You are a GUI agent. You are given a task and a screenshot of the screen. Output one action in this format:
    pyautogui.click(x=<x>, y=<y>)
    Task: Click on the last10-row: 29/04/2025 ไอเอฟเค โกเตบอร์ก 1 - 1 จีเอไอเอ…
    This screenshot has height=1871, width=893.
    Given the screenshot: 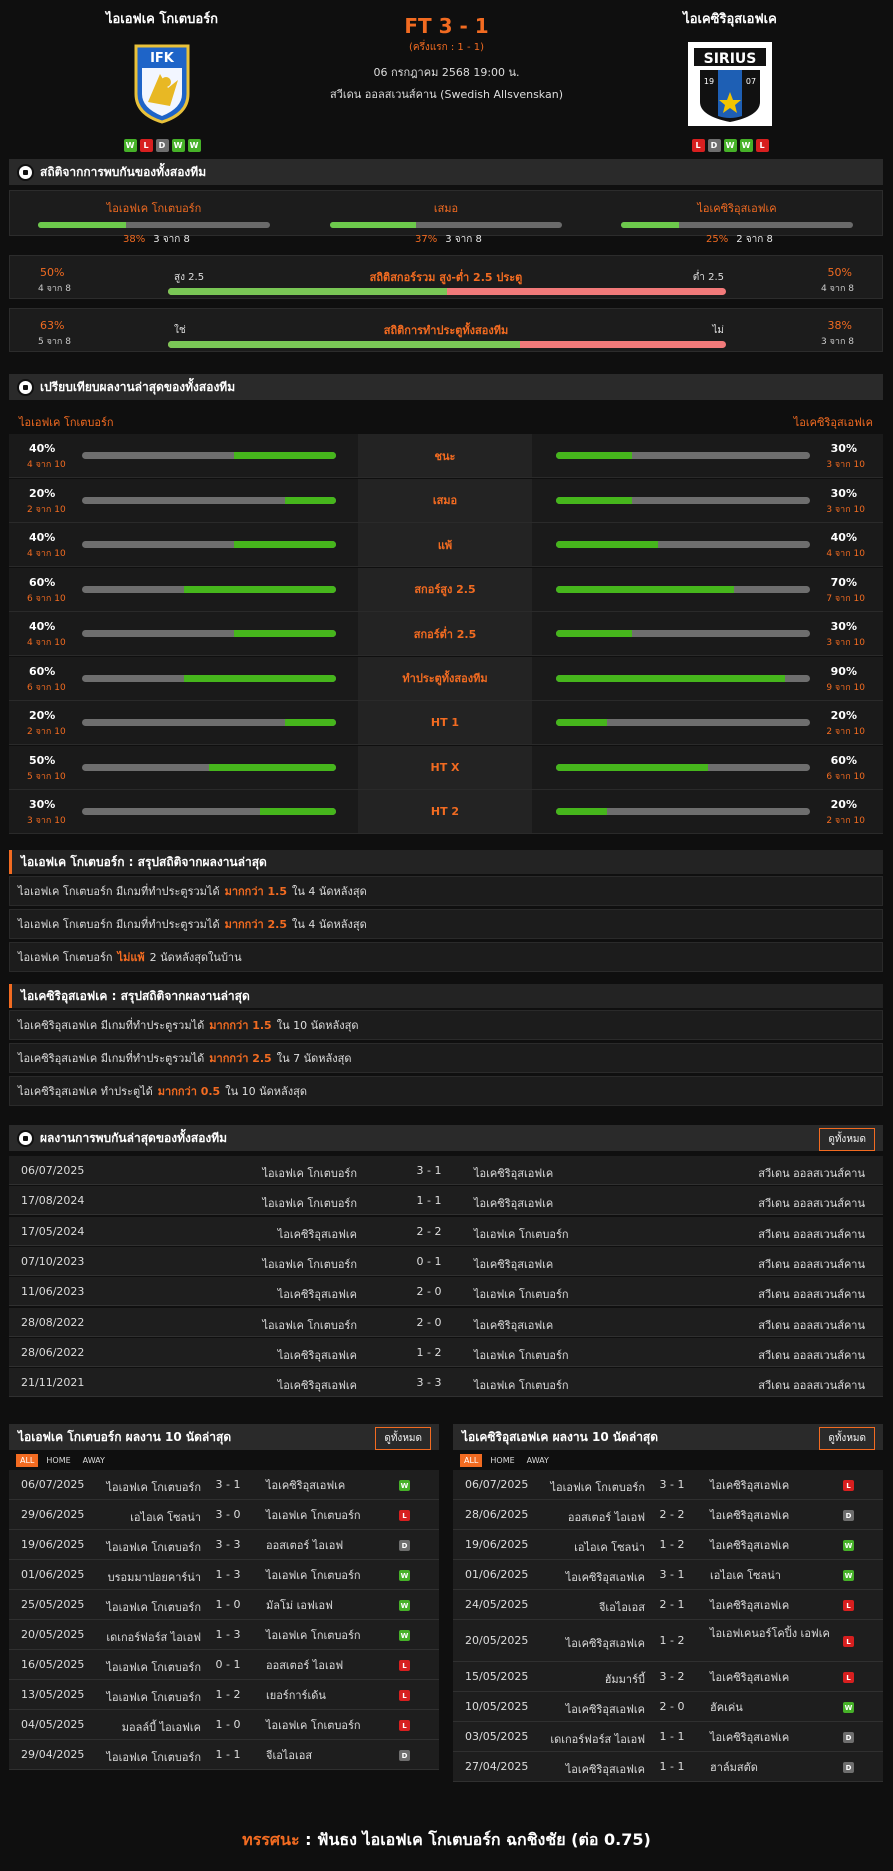 What is the action you would take?
    pyautogui.click(x=224, y=1755)
    